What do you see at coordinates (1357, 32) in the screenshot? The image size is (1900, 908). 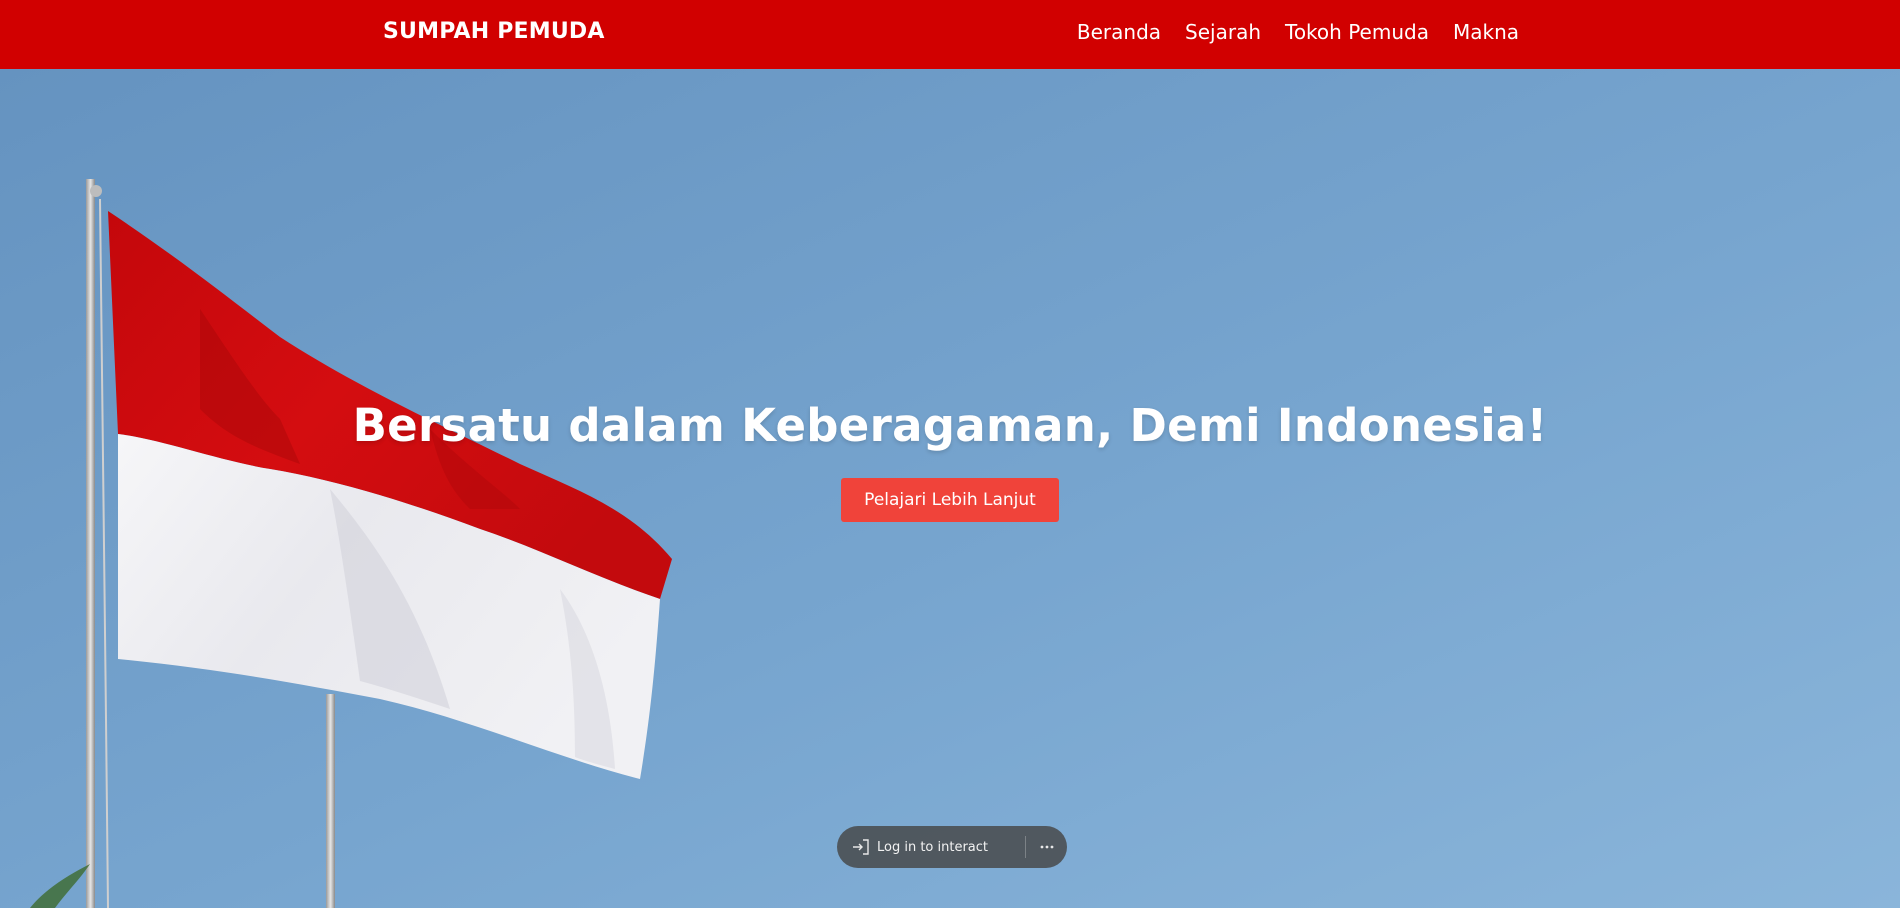 I see `nav-link-tokoh-pemuda: Tokoh Pemuda` at bounding box center [1357, 32].